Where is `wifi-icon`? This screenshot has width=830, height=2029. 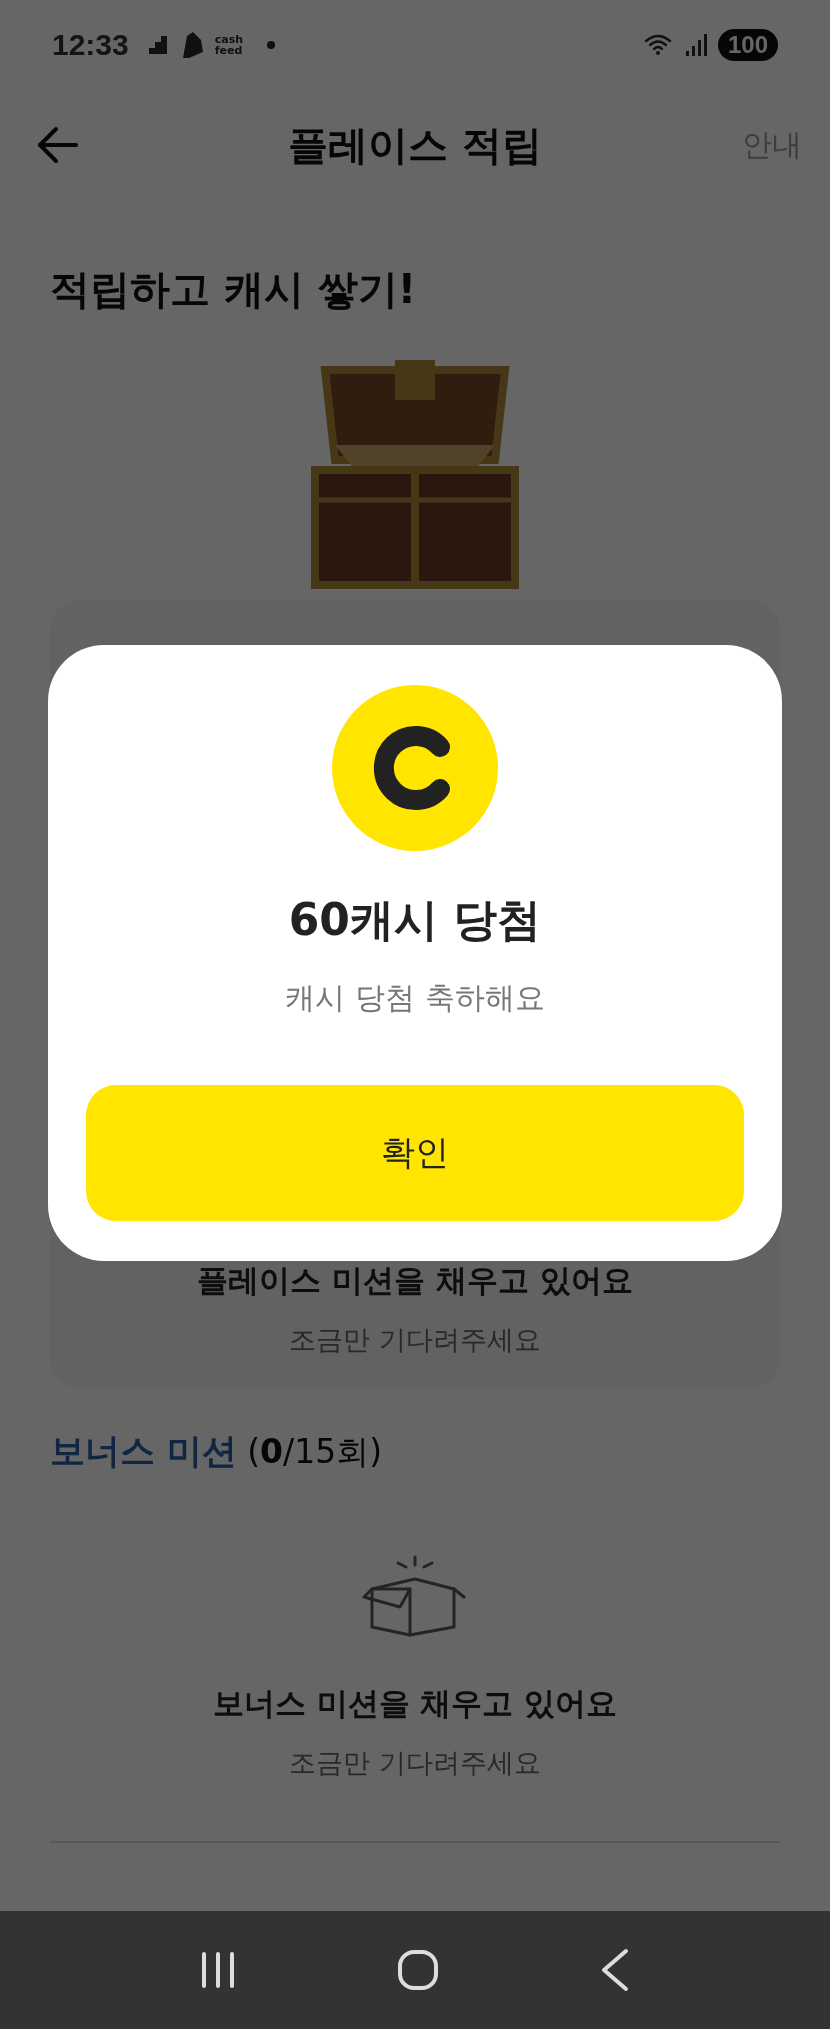
wifi-icon is located at coordinates (658, 45).